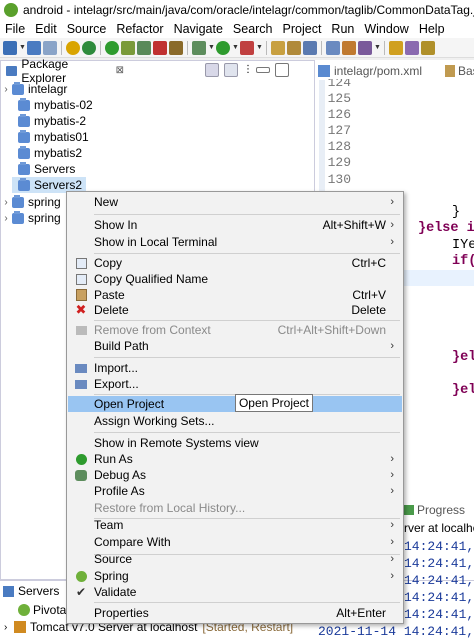 The height and width of the screenshot is (640, 474). Describe the element at coordinates (439, 597) in the screenshot. I see `console-line: 14:24:41,` at that location.